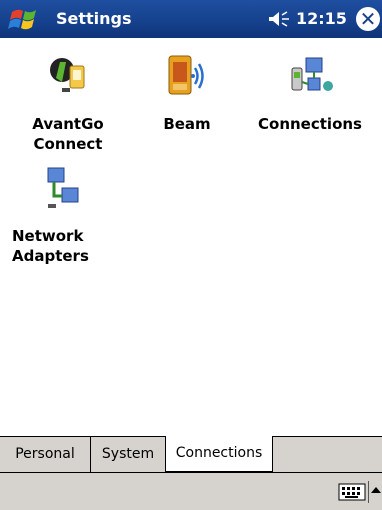  What do you see at coordinates (310, 124) in the screenshot?
I see `applet-label: Connections` at bounding box center [310, 124].